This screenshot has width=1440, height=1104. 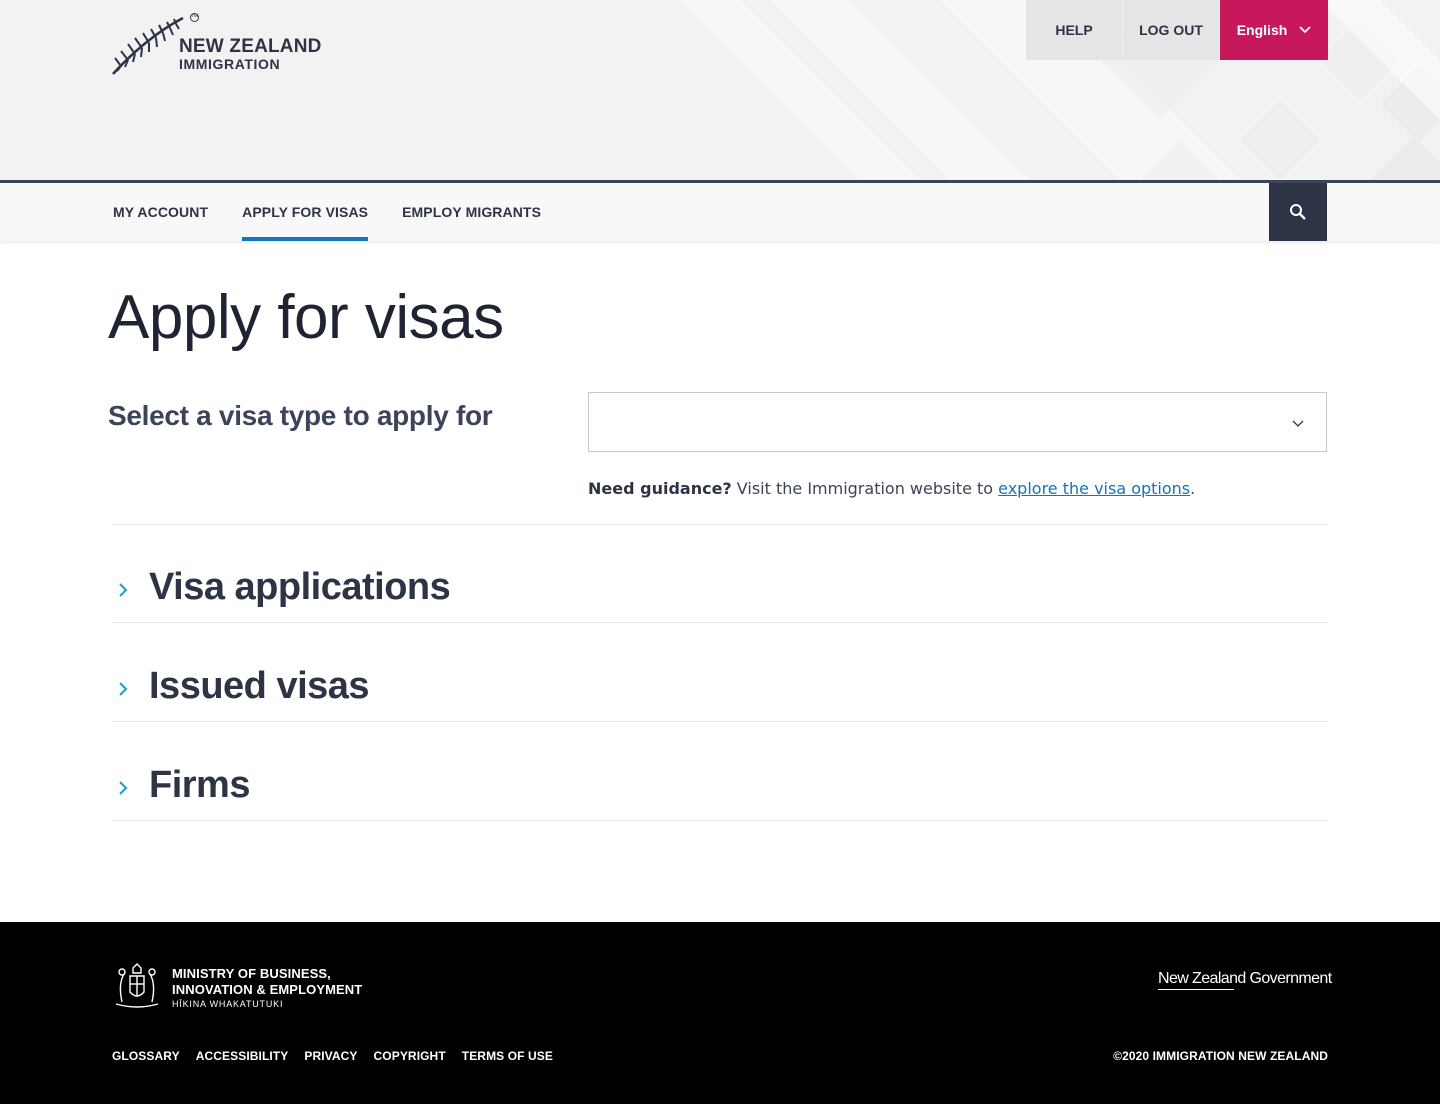 What do you see at coordinates (259, 686) in the screenshot?
I see `accordion-title: Issued visas` at bounding box center [259, 686].